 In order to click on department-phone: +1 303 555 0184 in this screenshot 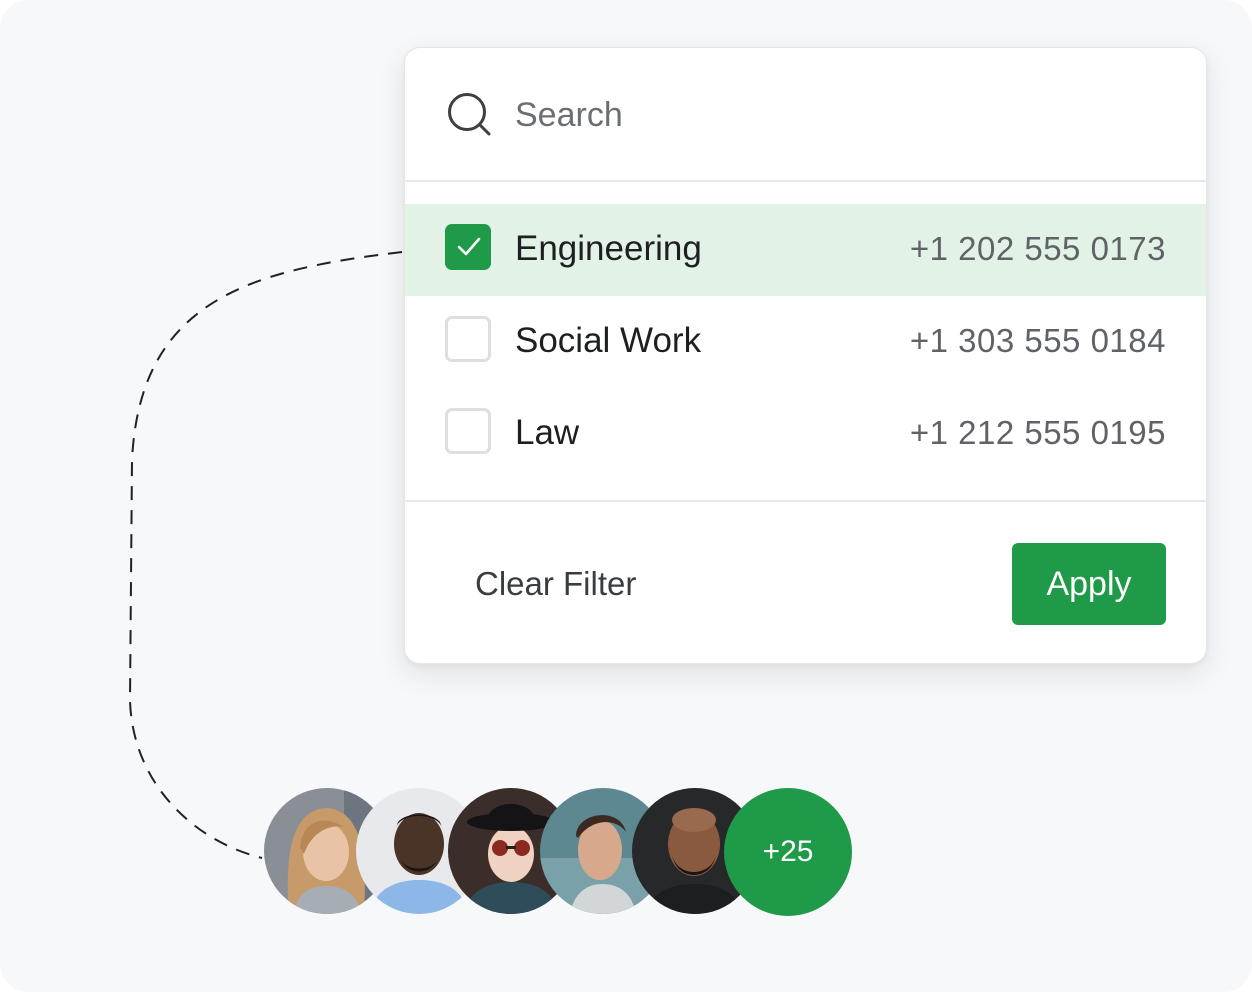, I will do `click(1037, 340)`.